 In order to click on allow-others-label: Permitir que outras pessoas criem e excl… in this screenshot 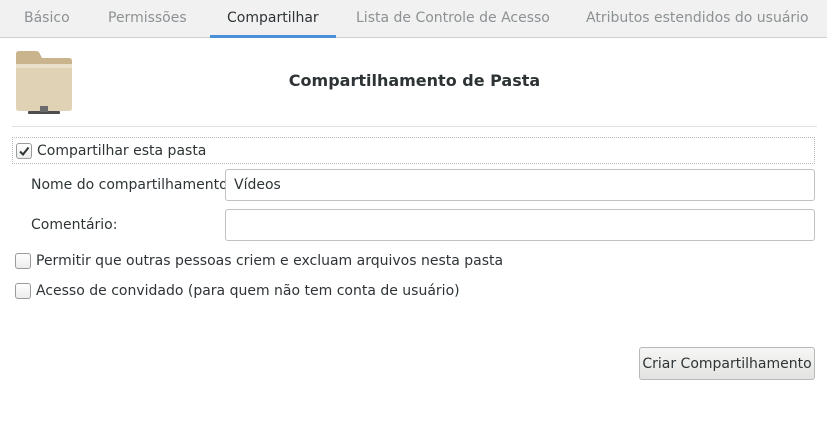, I will do `click(270, 261)`.